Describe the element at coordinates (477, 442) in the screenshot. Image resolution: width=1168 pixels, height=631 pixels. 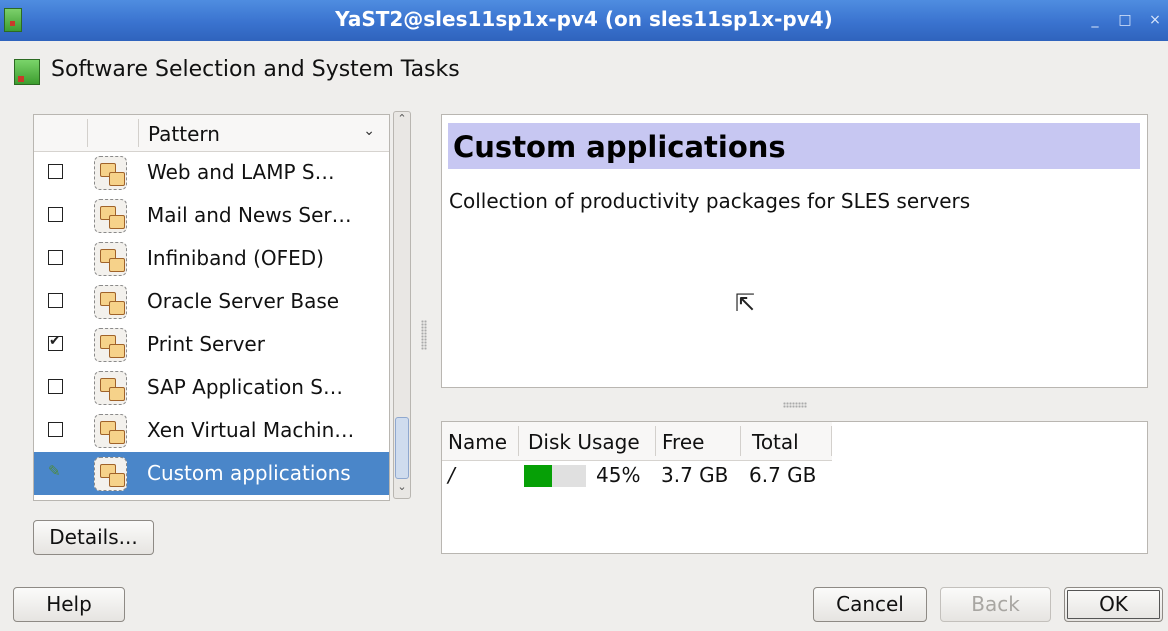
I see `column-header-name: Name` at that location.